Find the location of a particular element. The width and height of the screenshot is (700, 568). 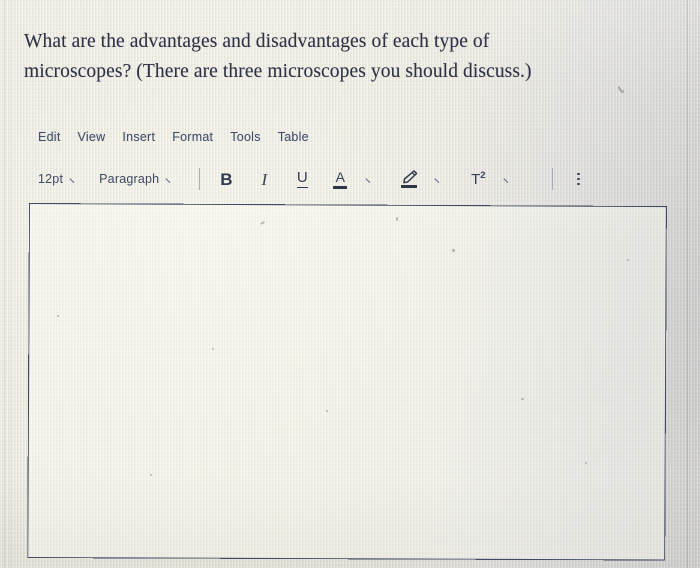

text-color-swatch is located at coordinates (340, 187).